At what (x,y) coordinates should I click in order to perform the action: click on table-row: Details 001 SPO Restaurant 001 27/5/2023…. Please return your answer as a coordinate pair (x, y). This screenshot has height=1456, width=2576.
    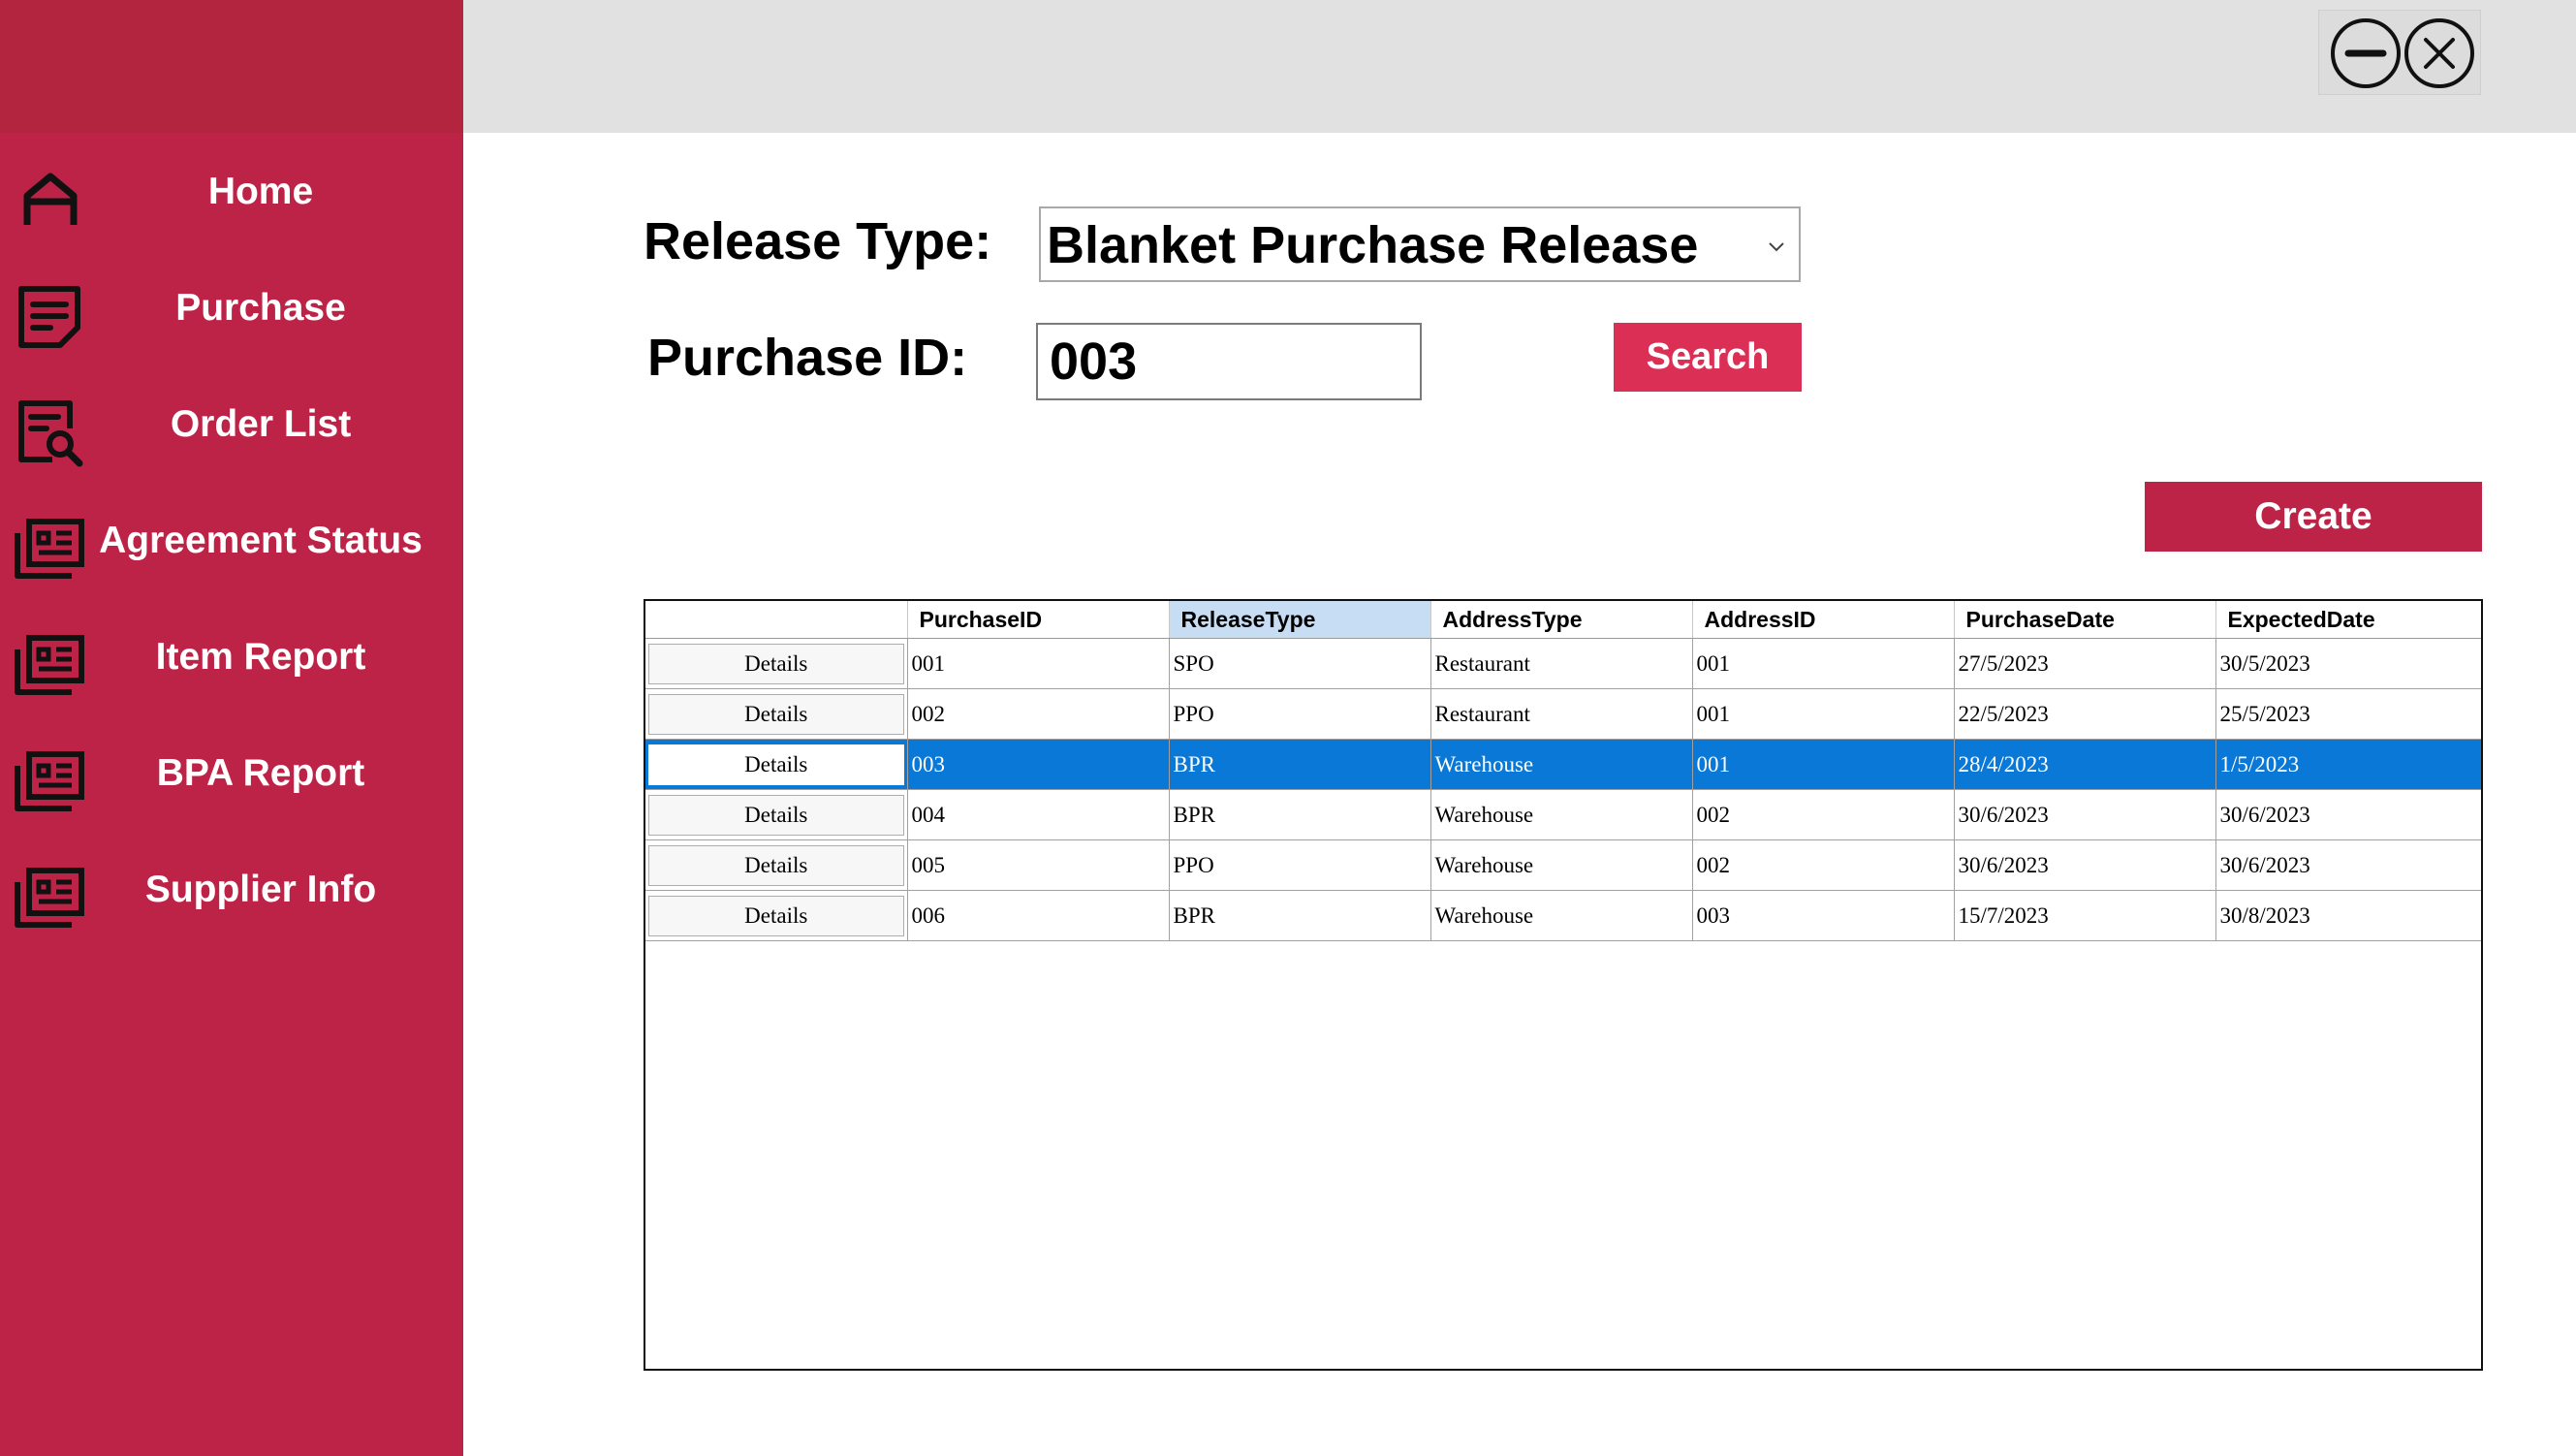
    Looking at the image, I should click on (1563, 664).